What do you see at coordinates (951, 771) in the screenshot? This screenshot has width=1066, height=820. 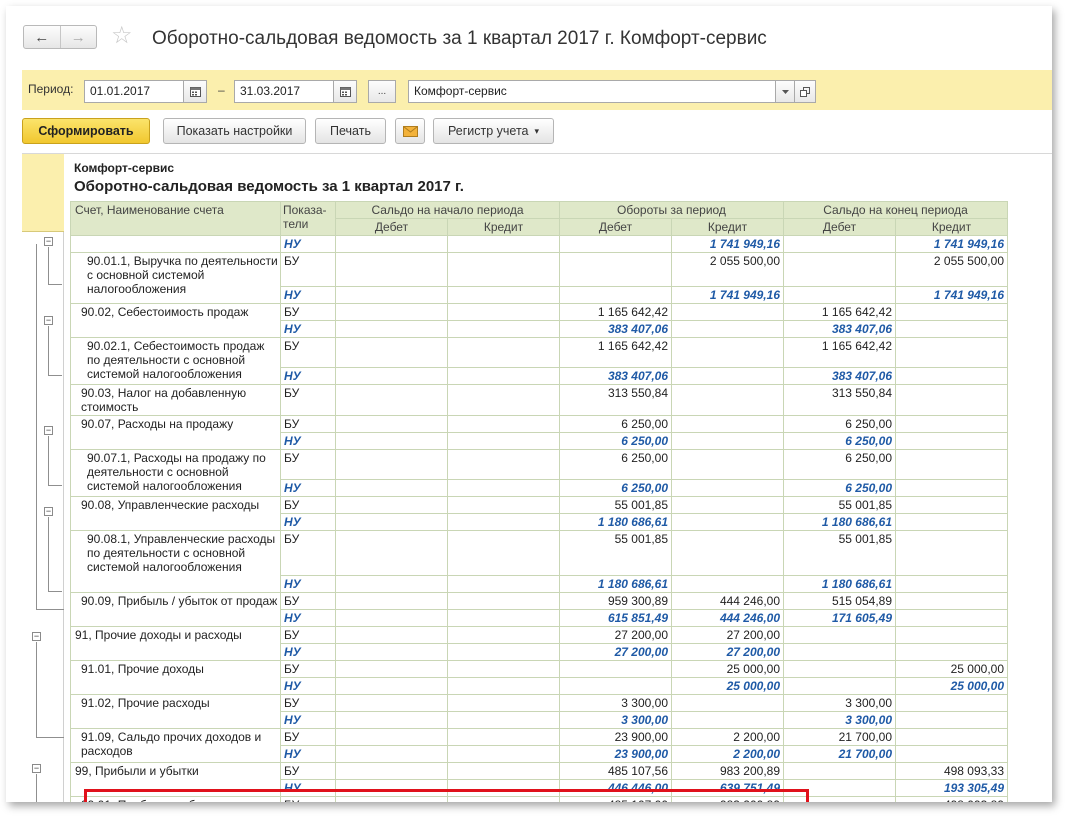 I see `amount-cell: 498 093,33` at bounding box center [951, 771].